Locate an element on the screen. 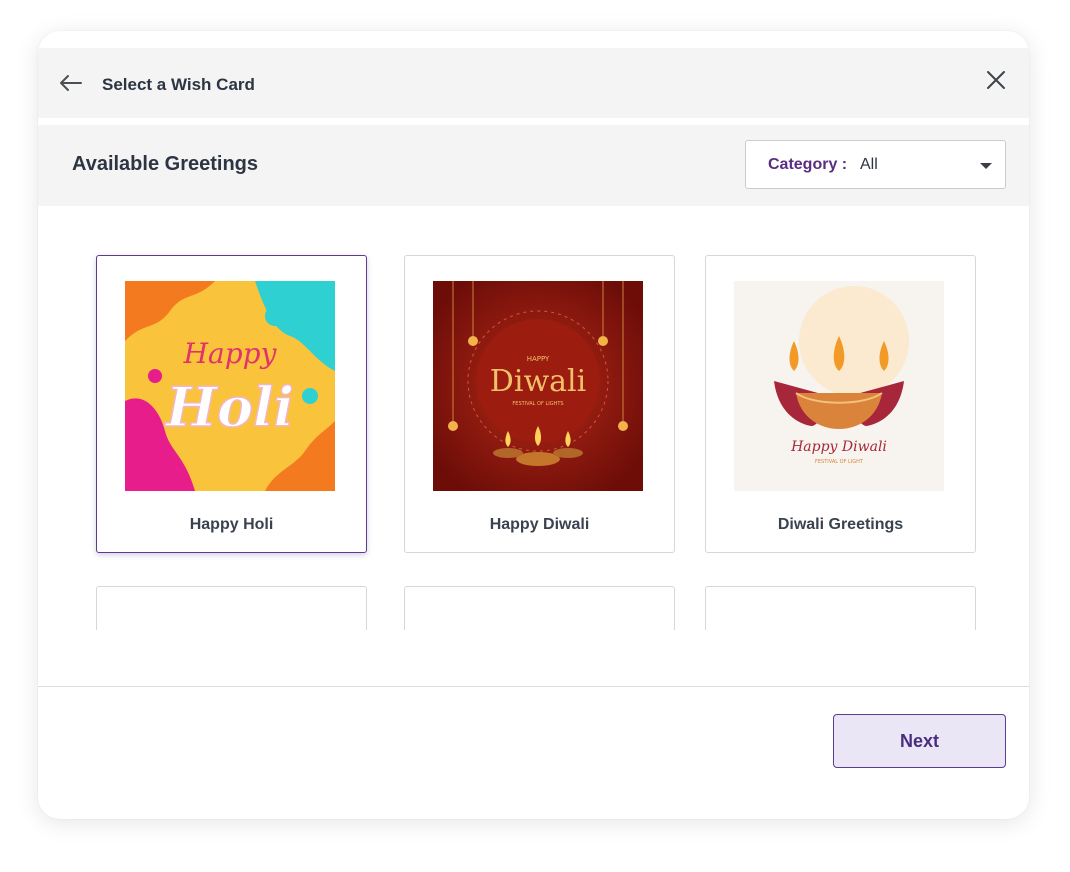 This screenshot has width=1070, height=872. back-button is located at coordinates (71, 83).